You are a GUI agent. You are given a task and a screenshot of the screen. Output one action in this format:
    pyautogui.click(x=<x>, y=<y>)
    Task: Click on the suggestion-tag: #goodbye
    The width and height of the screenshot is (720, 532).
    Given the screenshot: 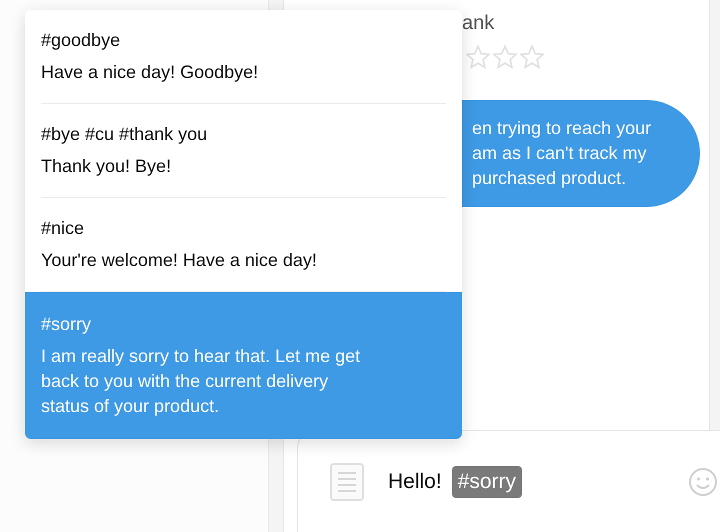 What is the action you would take?
    pyautogui.click(x=243, y=40)
    